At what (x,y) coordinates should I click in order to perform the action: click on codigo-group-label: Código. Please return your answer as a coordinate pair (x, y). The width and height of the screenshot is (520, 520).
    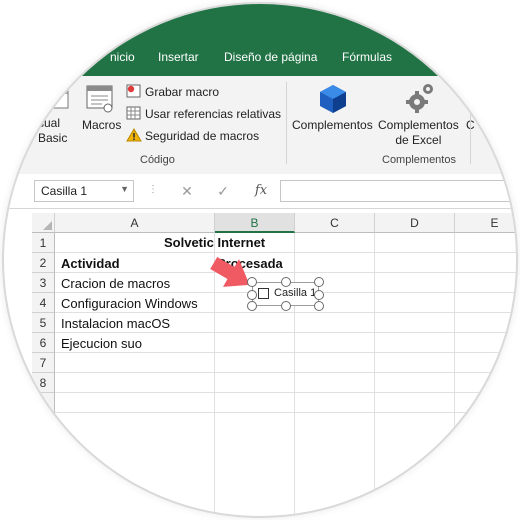
    Looking at the image, I should click on (157, 160).